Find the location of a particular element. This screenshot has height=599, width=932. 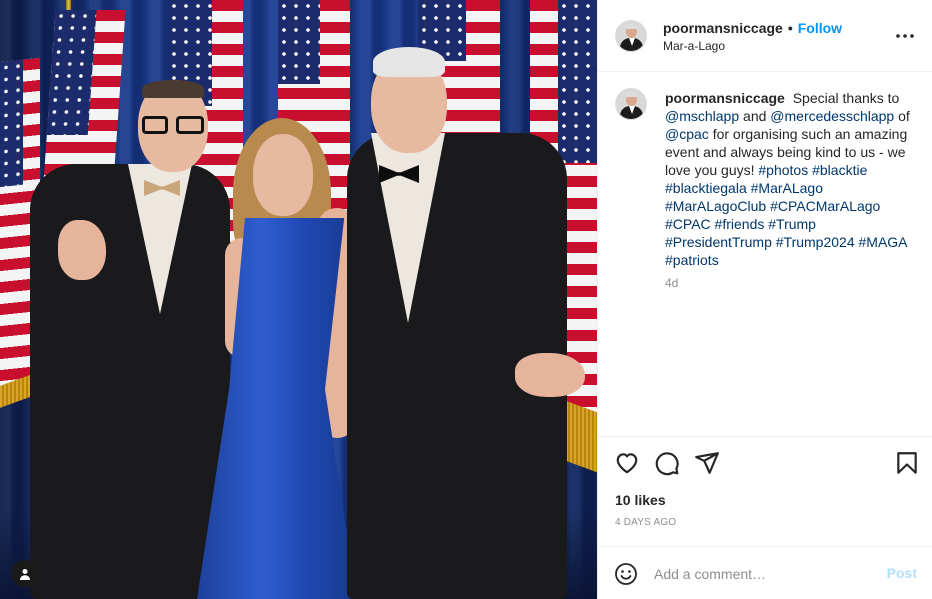

post-header: poormansniccage • Follow Mar-a-Lago is located at coordinates (765, 36).